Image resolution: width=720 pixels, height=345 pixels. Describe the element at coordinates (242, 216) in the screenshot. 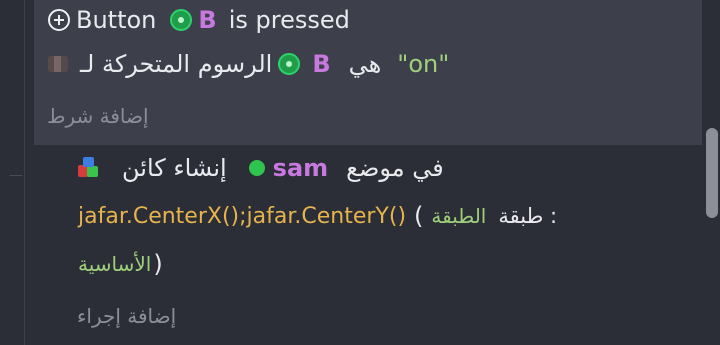

I see `position-expression: jafar.CenterX();jafar.CenterY()` at that location.